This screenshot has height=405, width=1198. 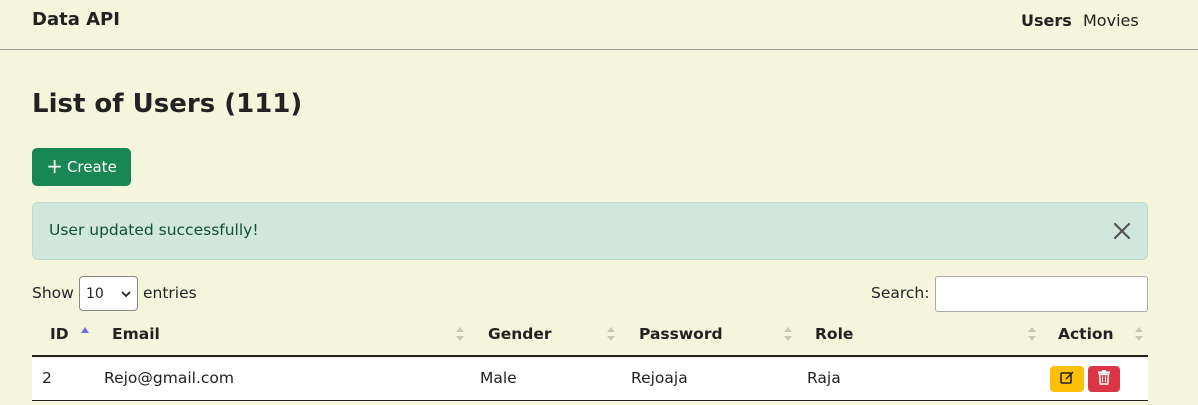 What do you see at coordinates (169, 378) in the screenshot?
I see `cell-email: Rejo@gmail.com` at bounding box center [169, 378].